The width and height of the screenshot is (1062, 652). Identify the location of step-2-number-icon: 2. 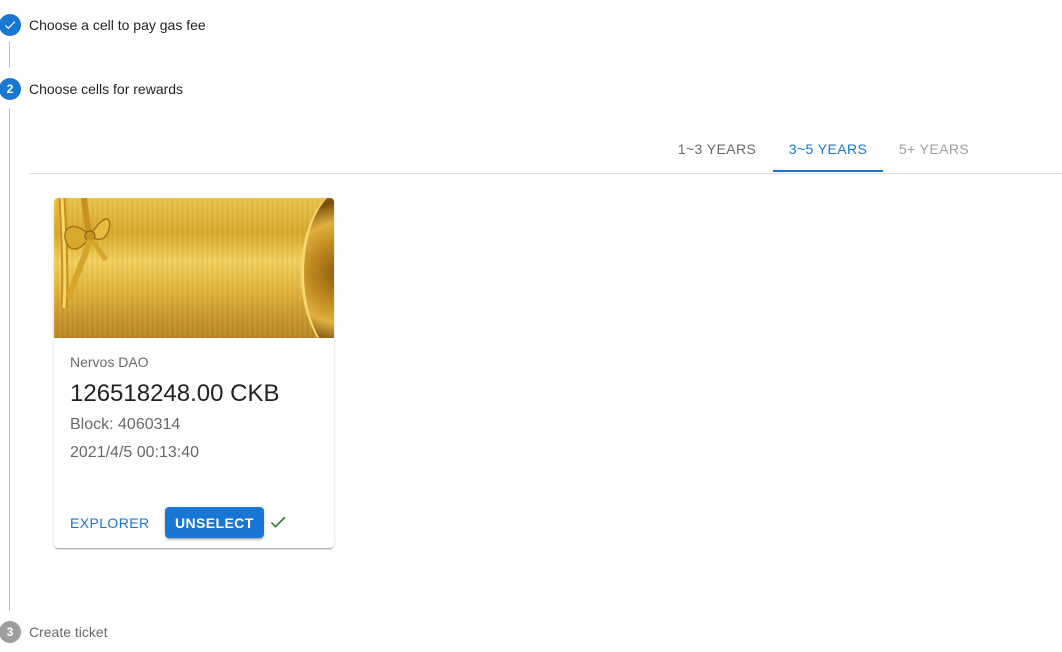
(10, 89).